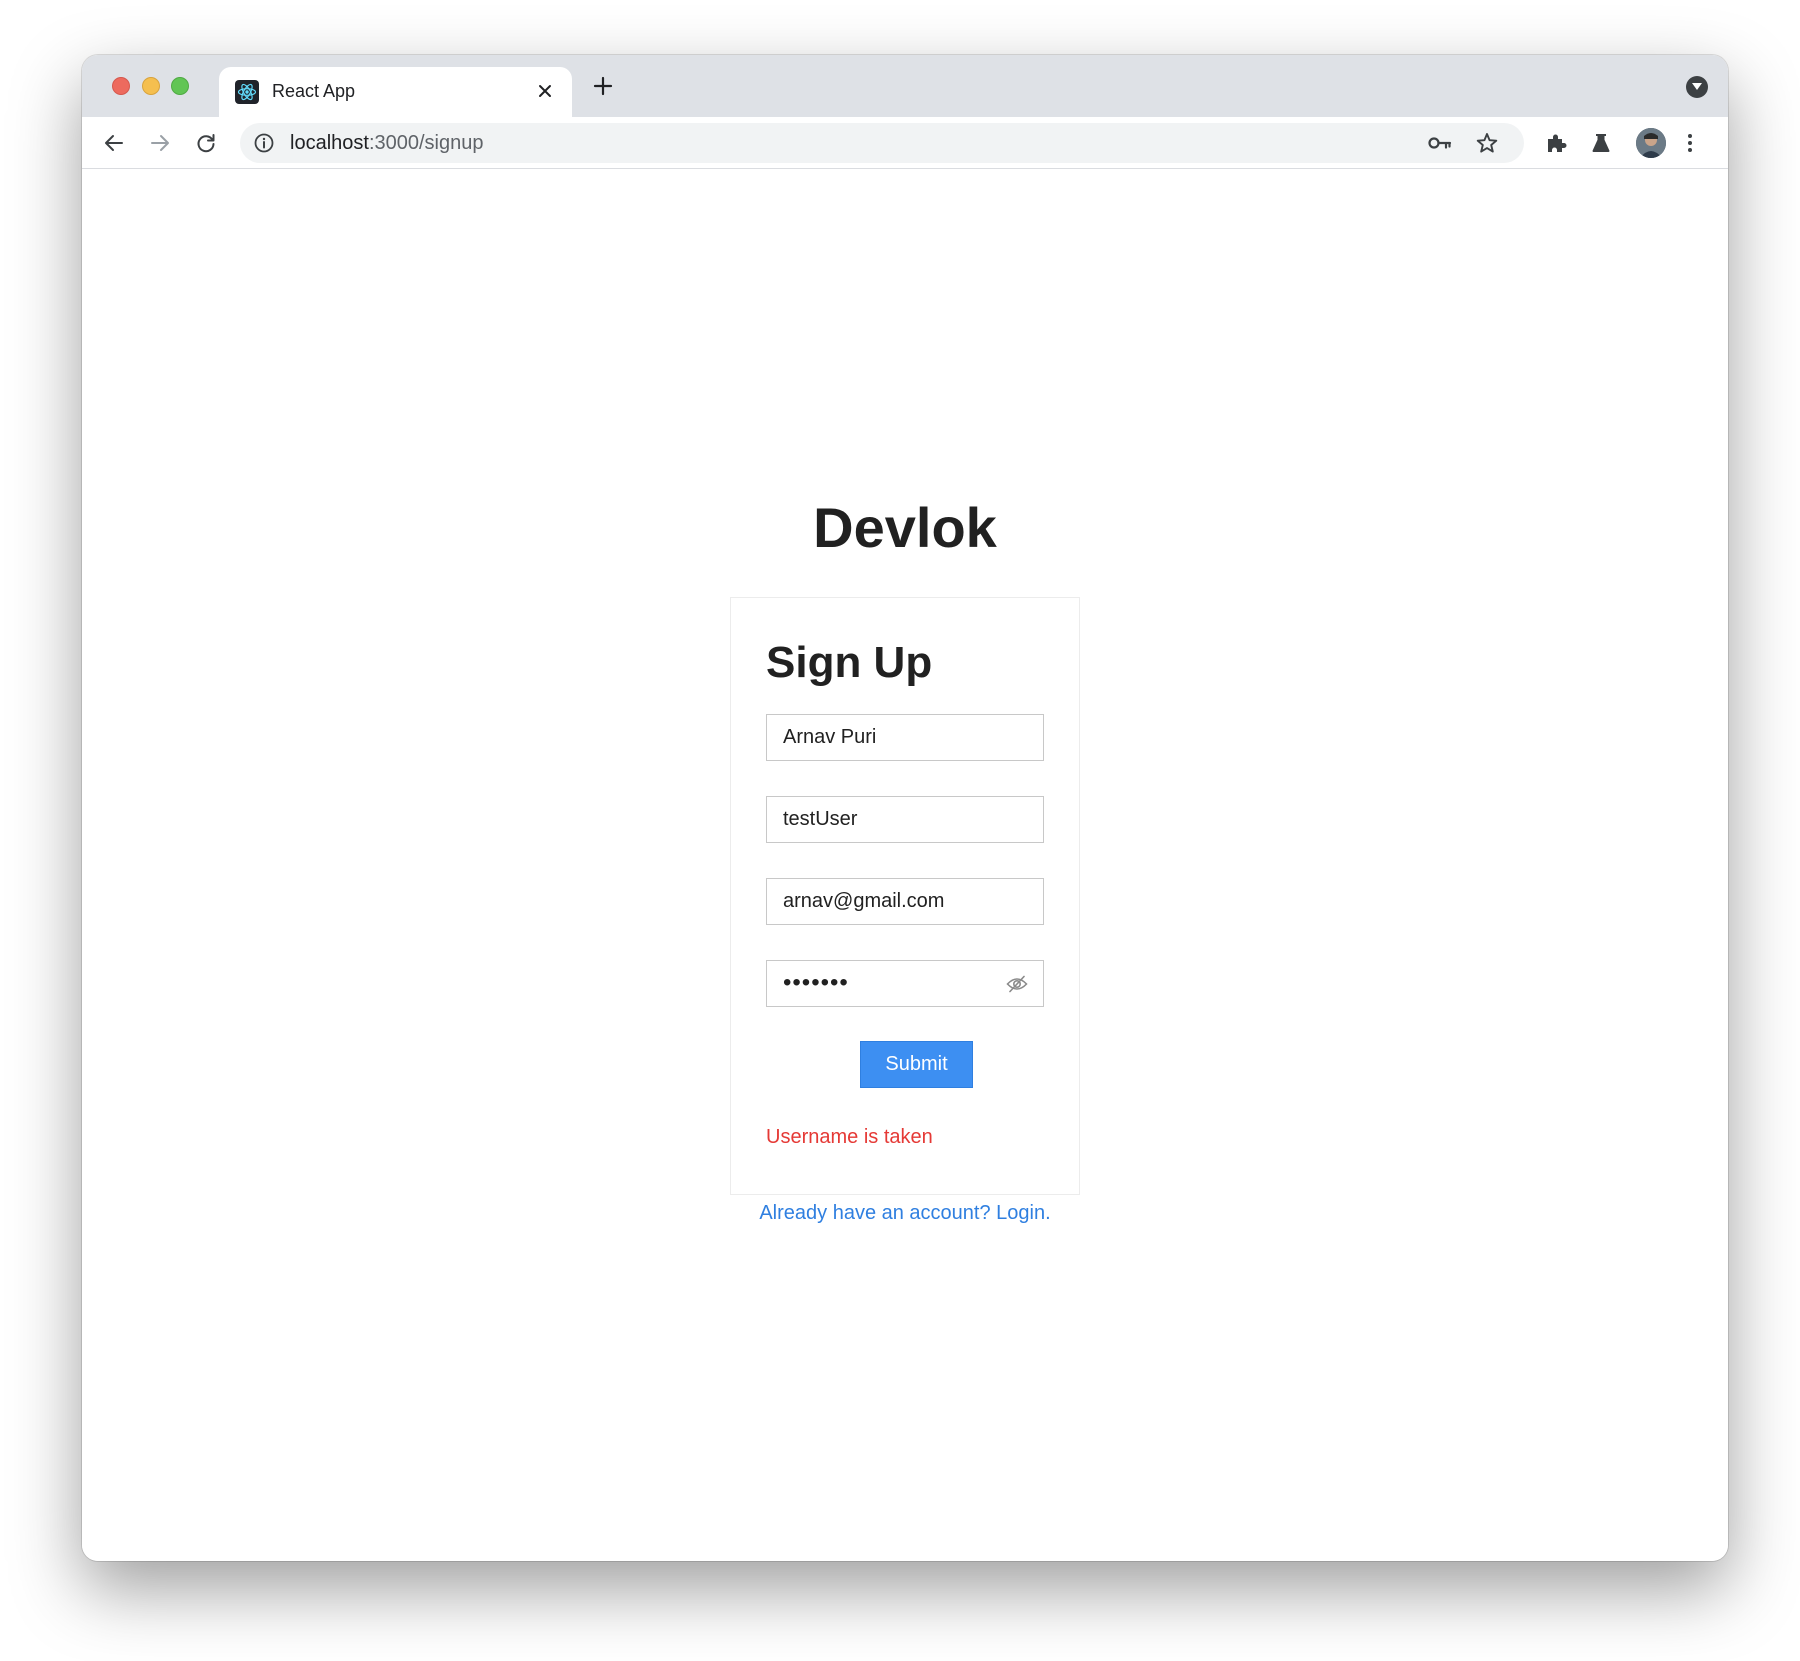 This screenshot has height=1661, width=1800. I want to click on react-logo-icon, so click(247, 92).